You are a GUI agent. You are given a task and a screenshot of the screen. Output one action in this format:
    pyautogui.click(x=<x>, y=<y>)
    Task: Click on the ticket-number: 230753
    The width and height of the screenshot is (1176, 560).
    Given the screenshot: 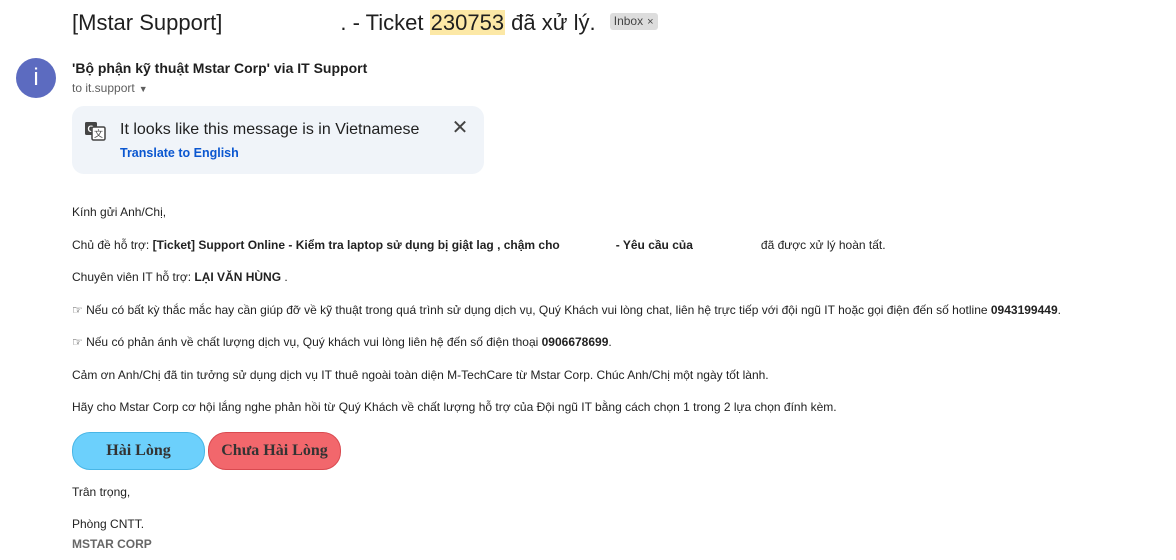 What is the action you would take?
    pyautogui.click(x=467, y=22)
    